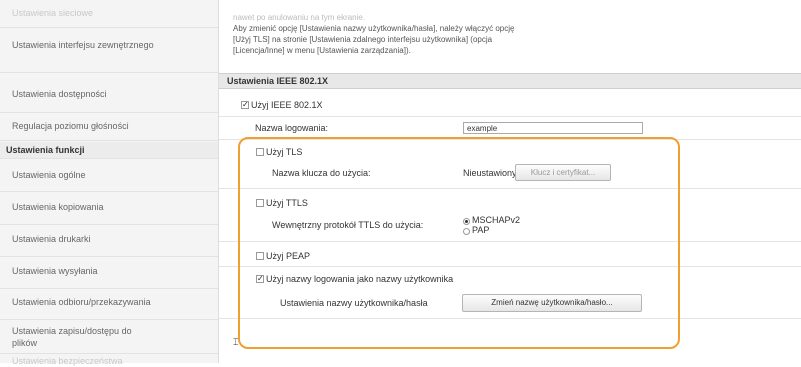 Image resolution: width=801 pixels, height=367 pixels. I want to click on ttls-protocol-radio-mschapv2, so click(466, 221).